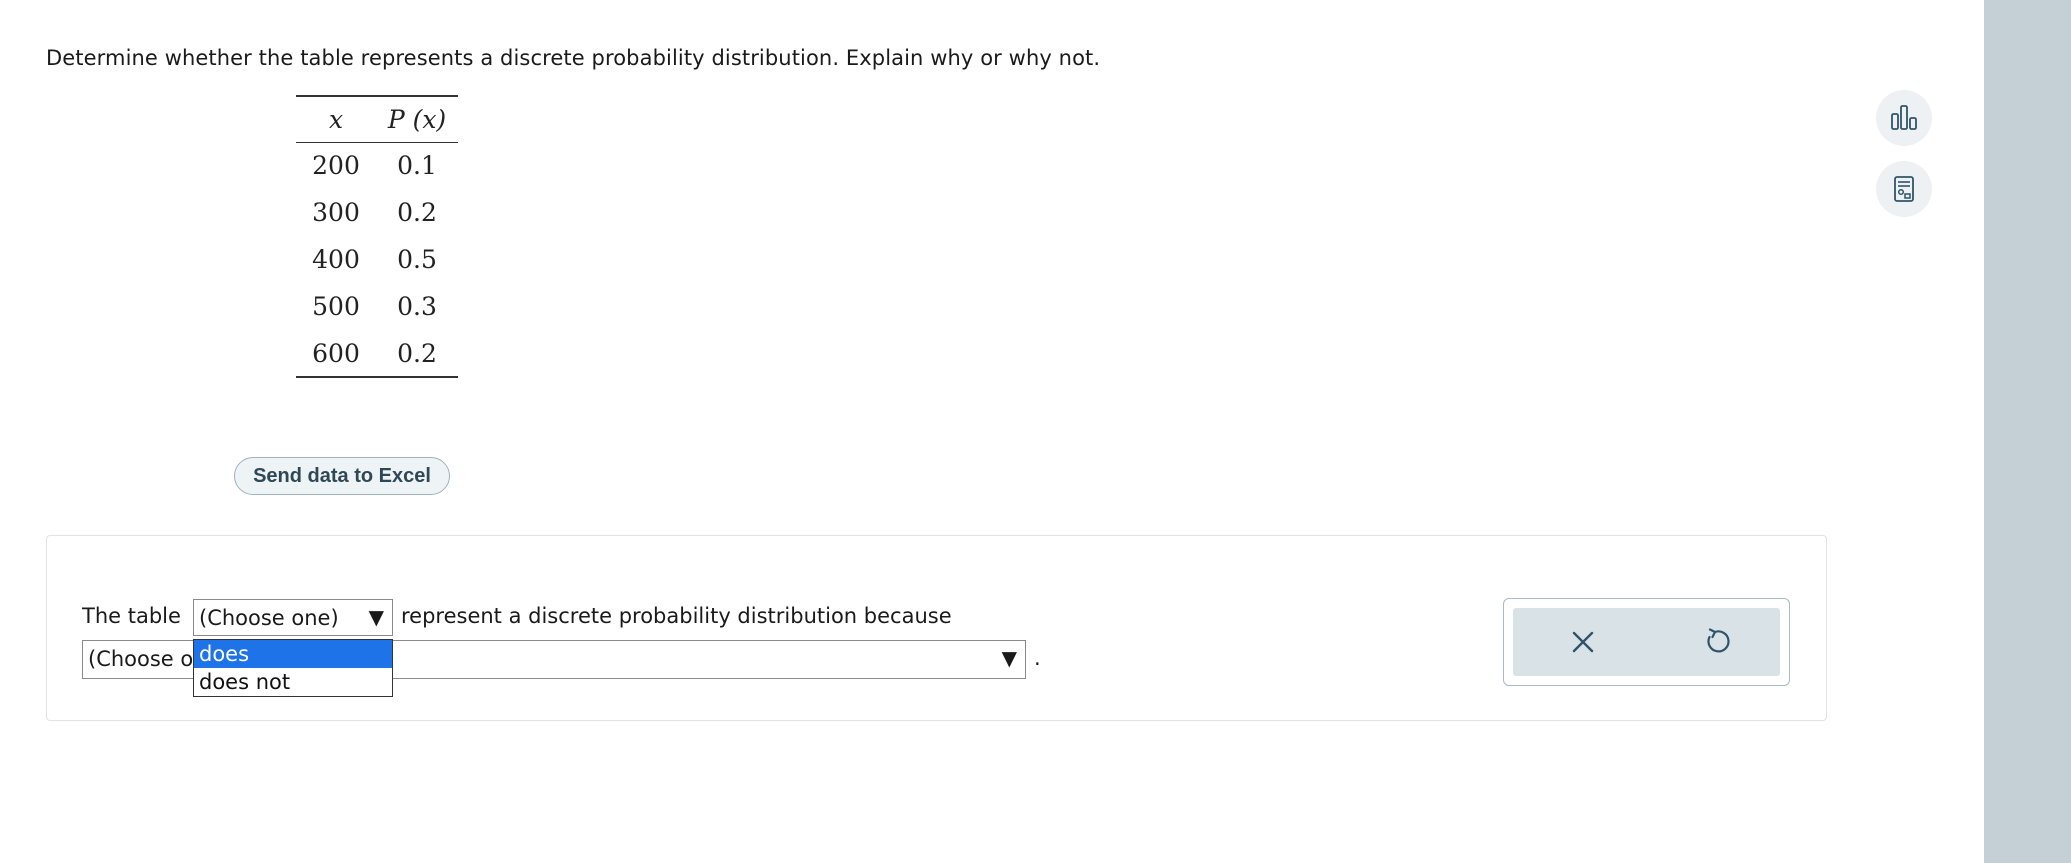  Describe the element at coordinates (293, 682) in the screenshot. I see `dropdown-option-does-not: does not` at that location.